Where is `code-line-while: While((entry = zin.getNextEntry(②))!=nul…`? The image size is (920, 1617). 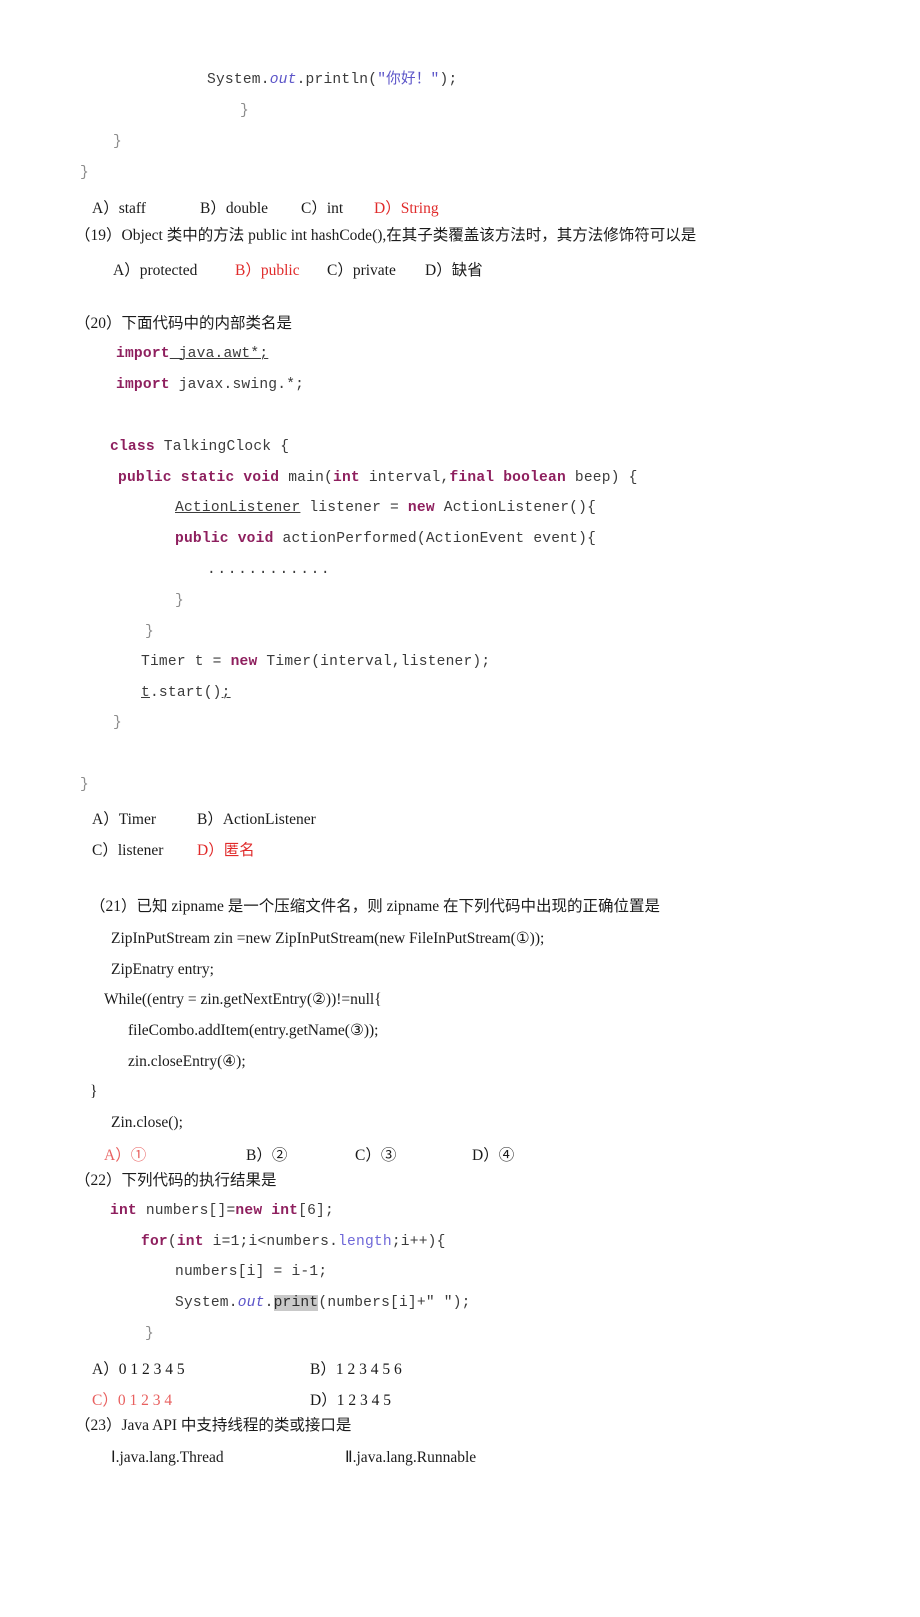
code-line-while: While((entry = zin.getNextEntry(②))!=nul… is located at coordinates (243, 999).